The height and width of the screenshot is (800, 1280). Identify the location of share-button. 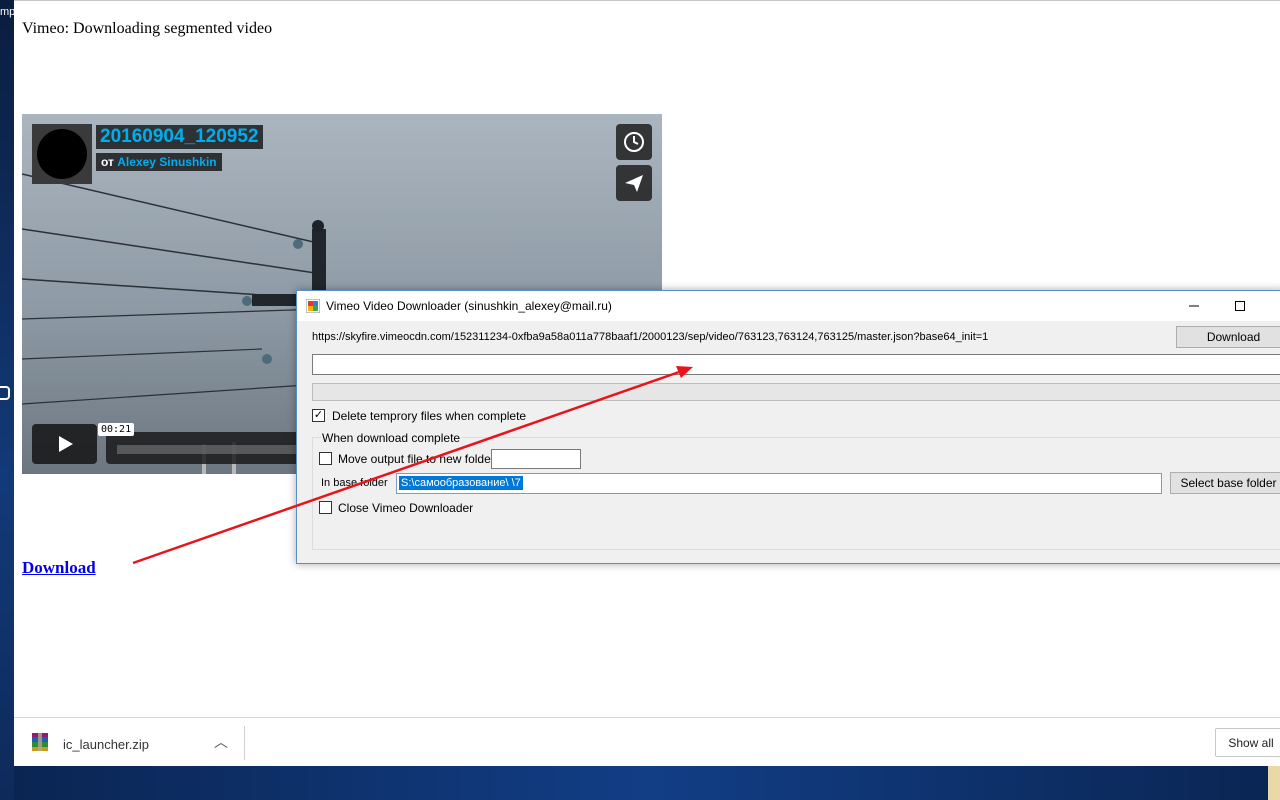
(634, 183).